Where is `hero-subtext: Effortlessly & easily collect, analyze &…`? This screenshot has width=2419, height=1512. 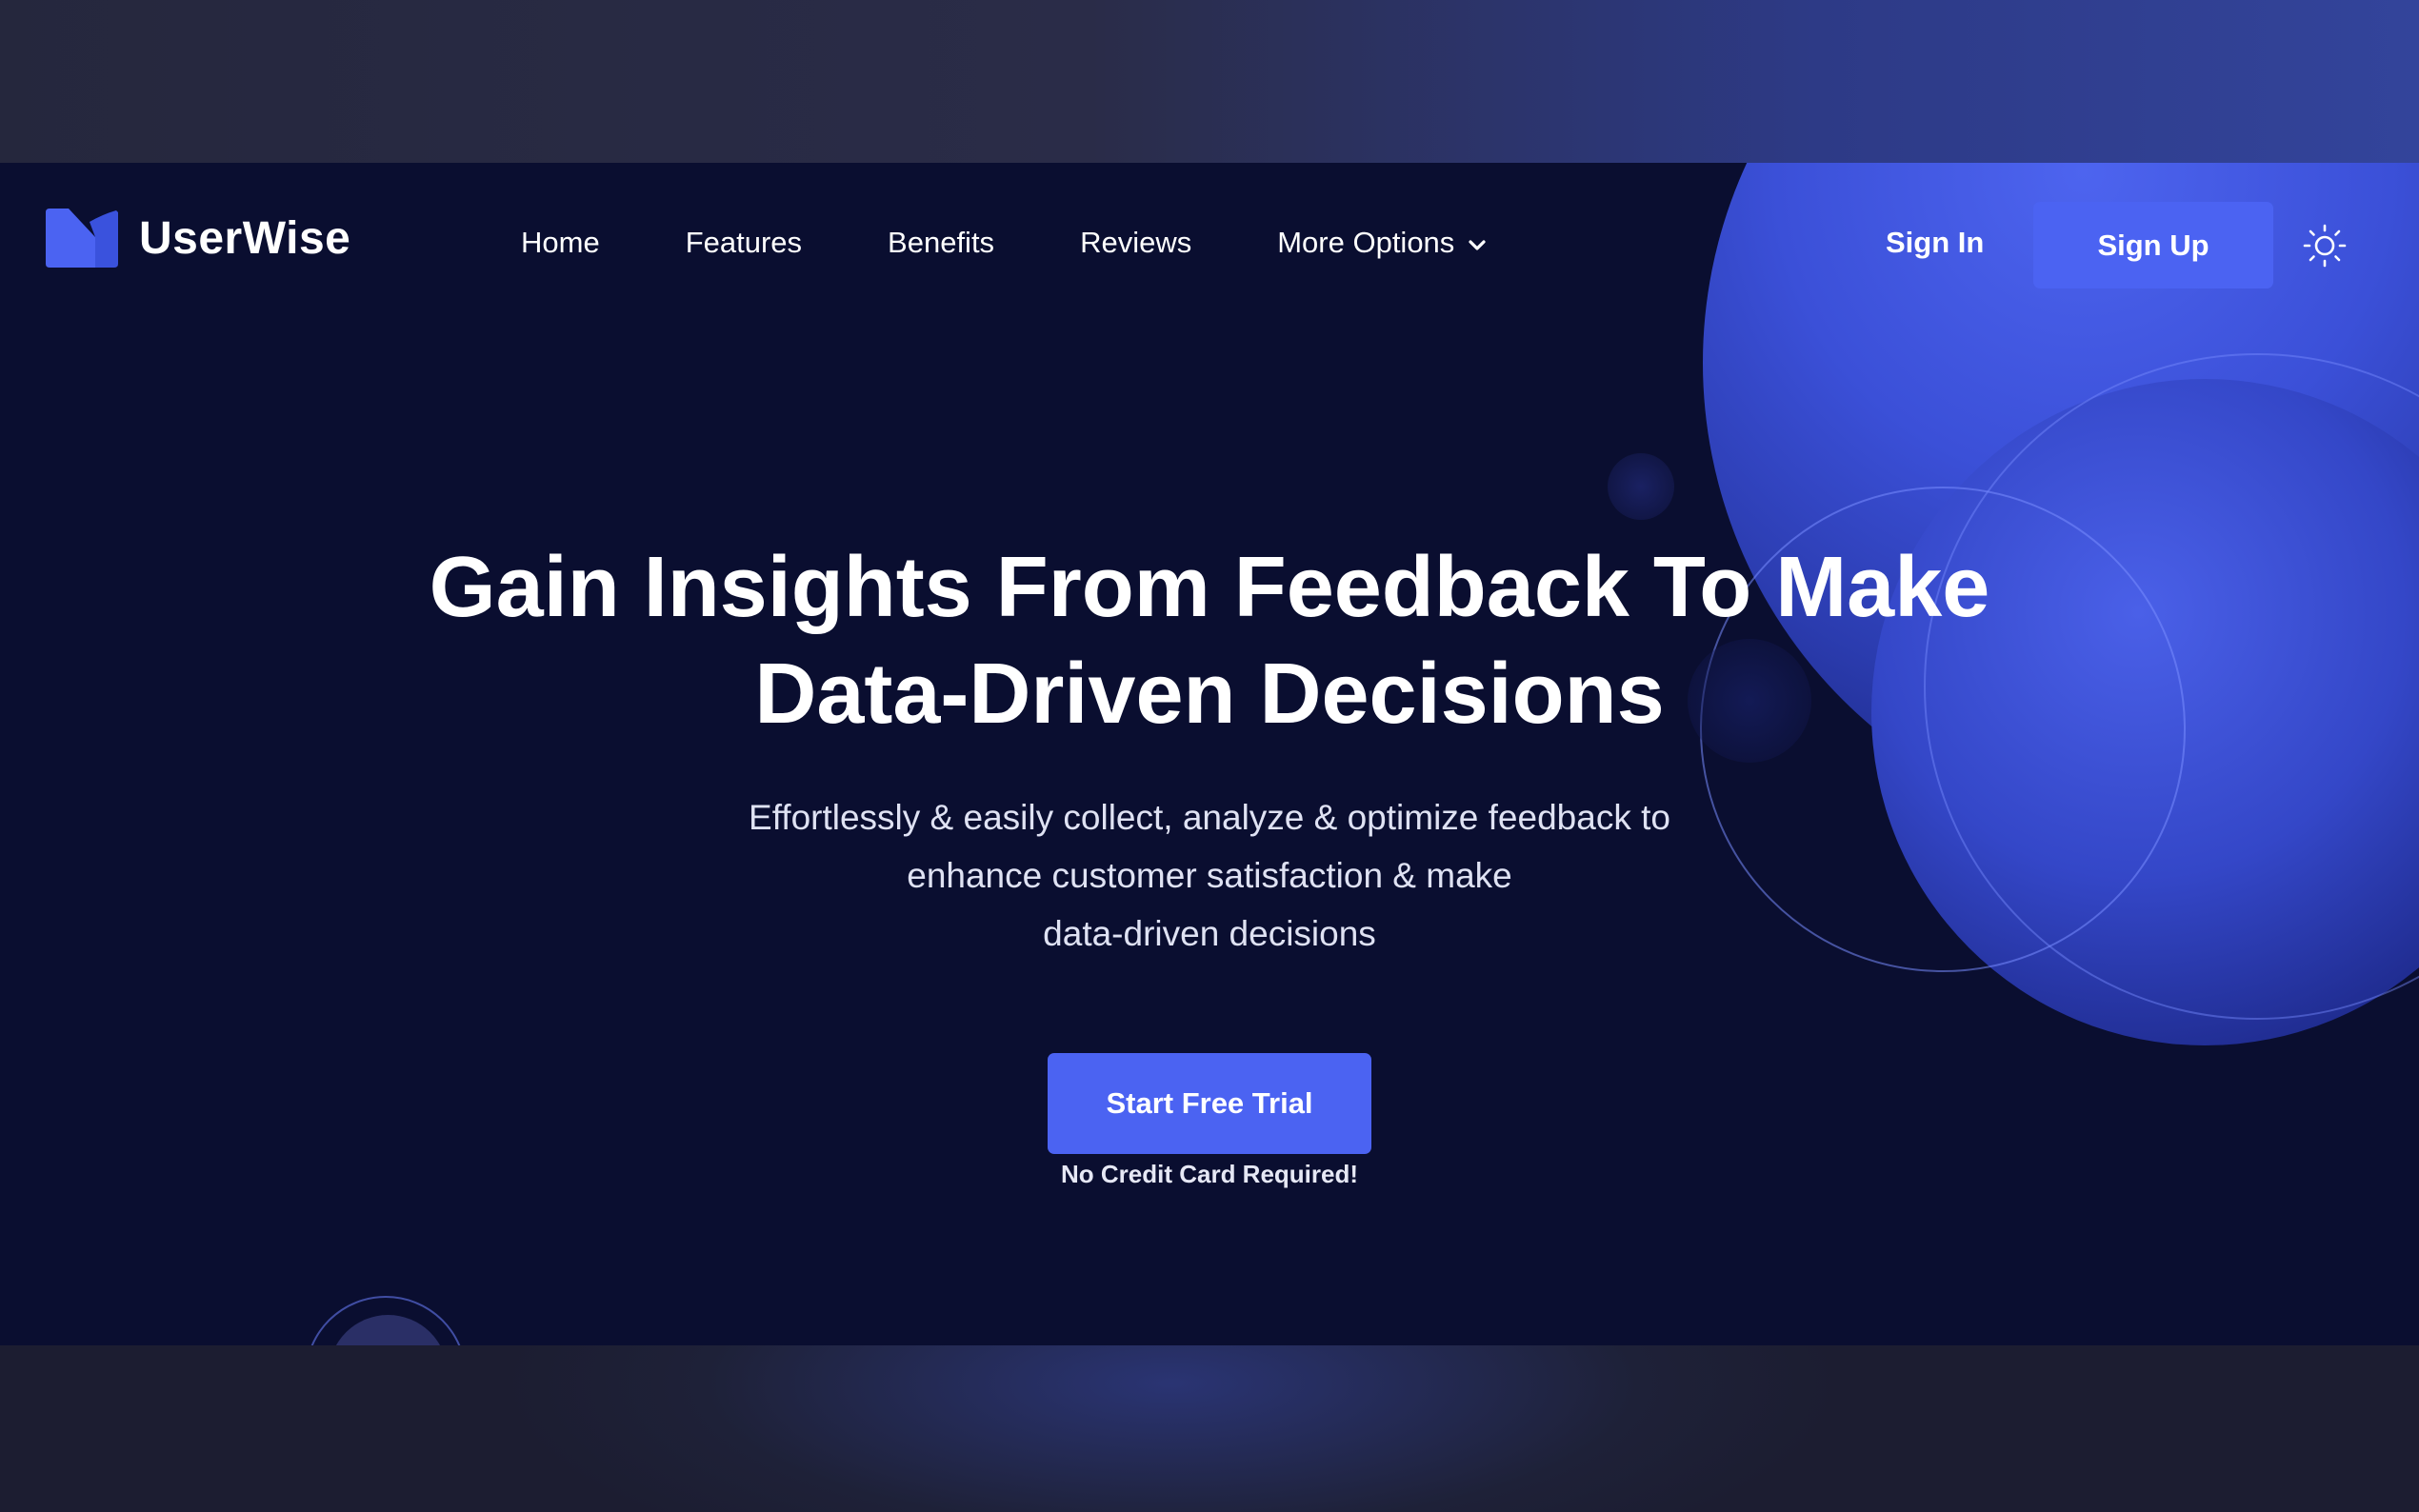
hero-subtext: Effortlessly & easily collect, analyze &… is located at coordinates (1209, 875).